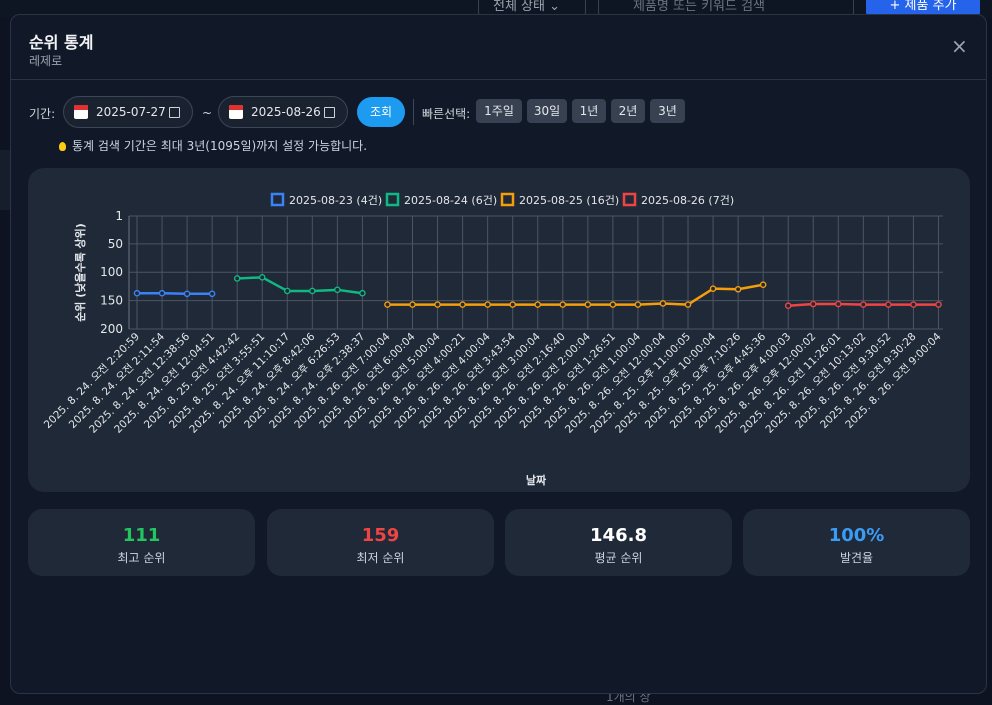 The image size is (992, 705). I want to click on lightbulb-icon, so click(62, 146).